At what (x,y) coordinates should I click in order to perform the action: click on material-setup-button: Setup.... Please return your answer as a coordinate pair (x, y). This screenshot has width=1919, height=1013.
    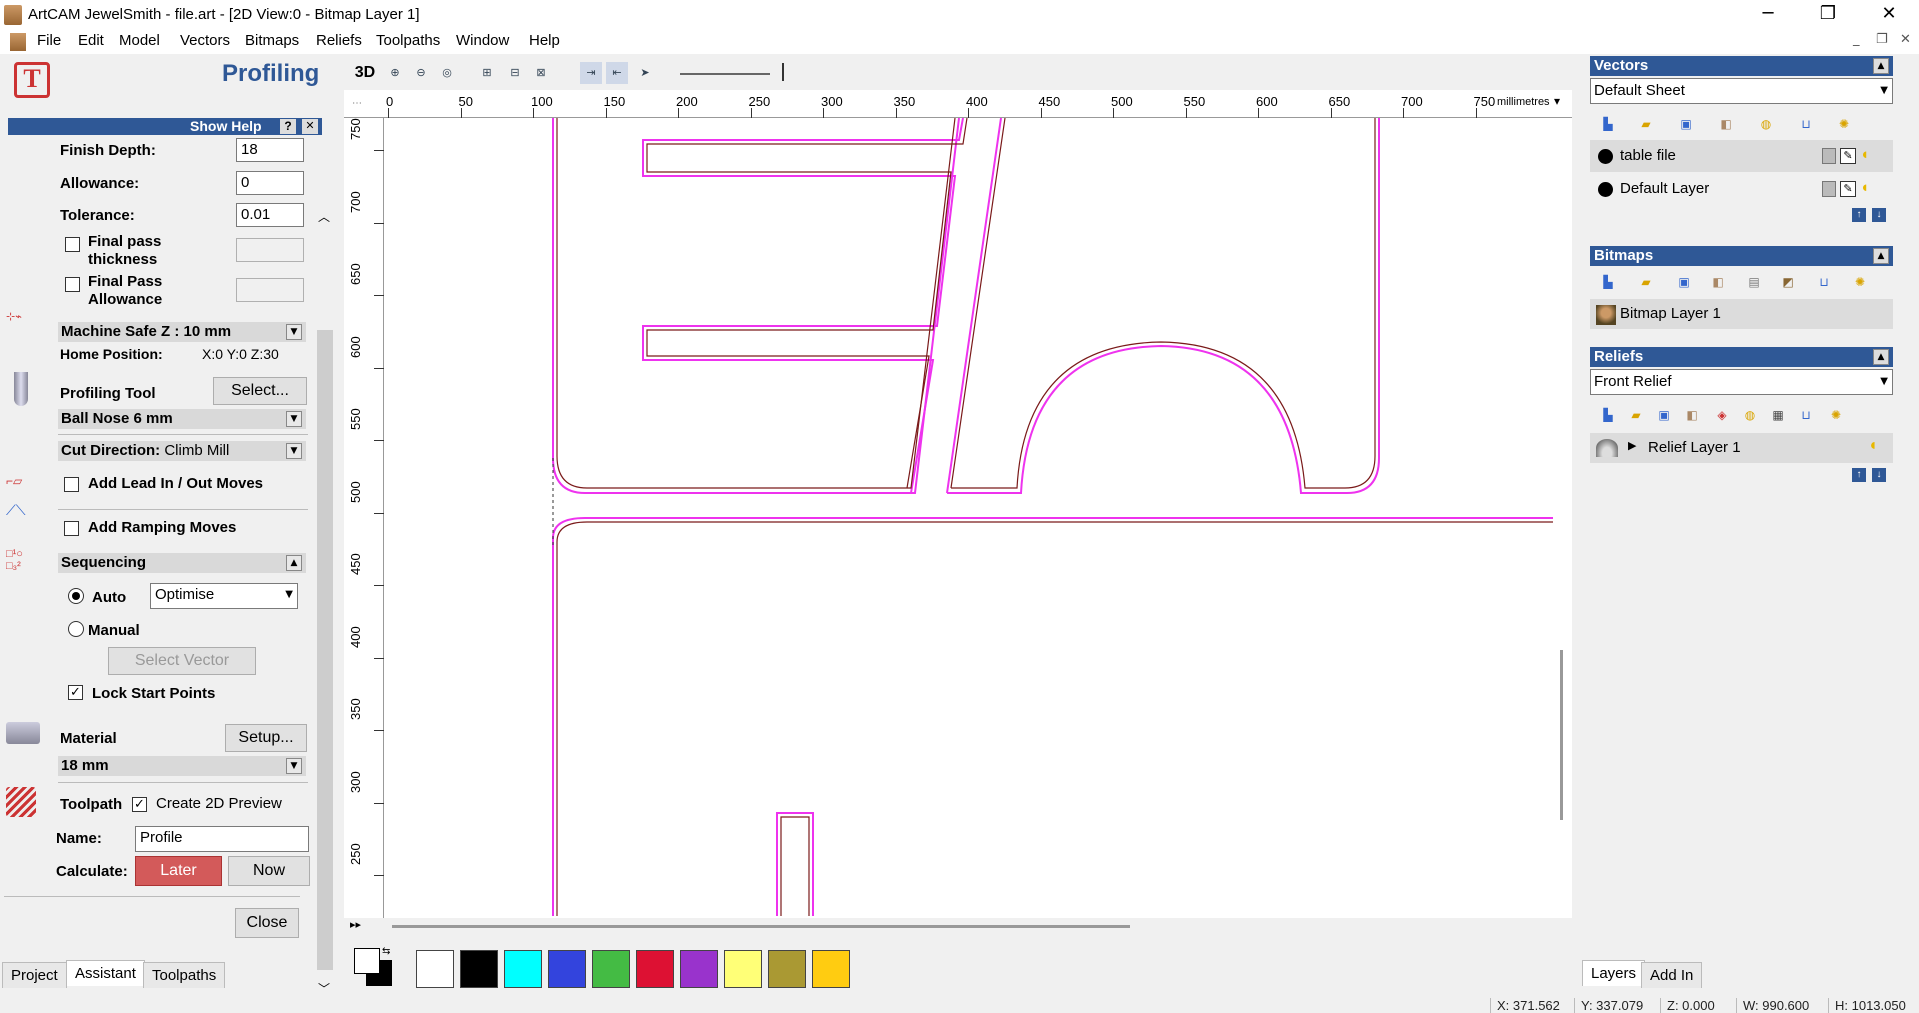
    Looking at the image, I should click on (266, 738).